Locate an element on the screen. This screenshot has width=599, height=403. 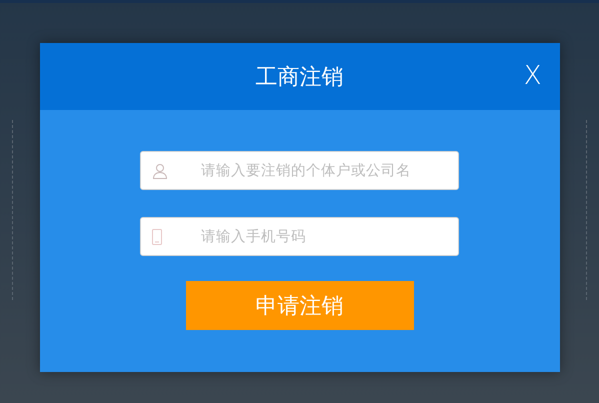
person-icon is located at coordinates (160, 170).